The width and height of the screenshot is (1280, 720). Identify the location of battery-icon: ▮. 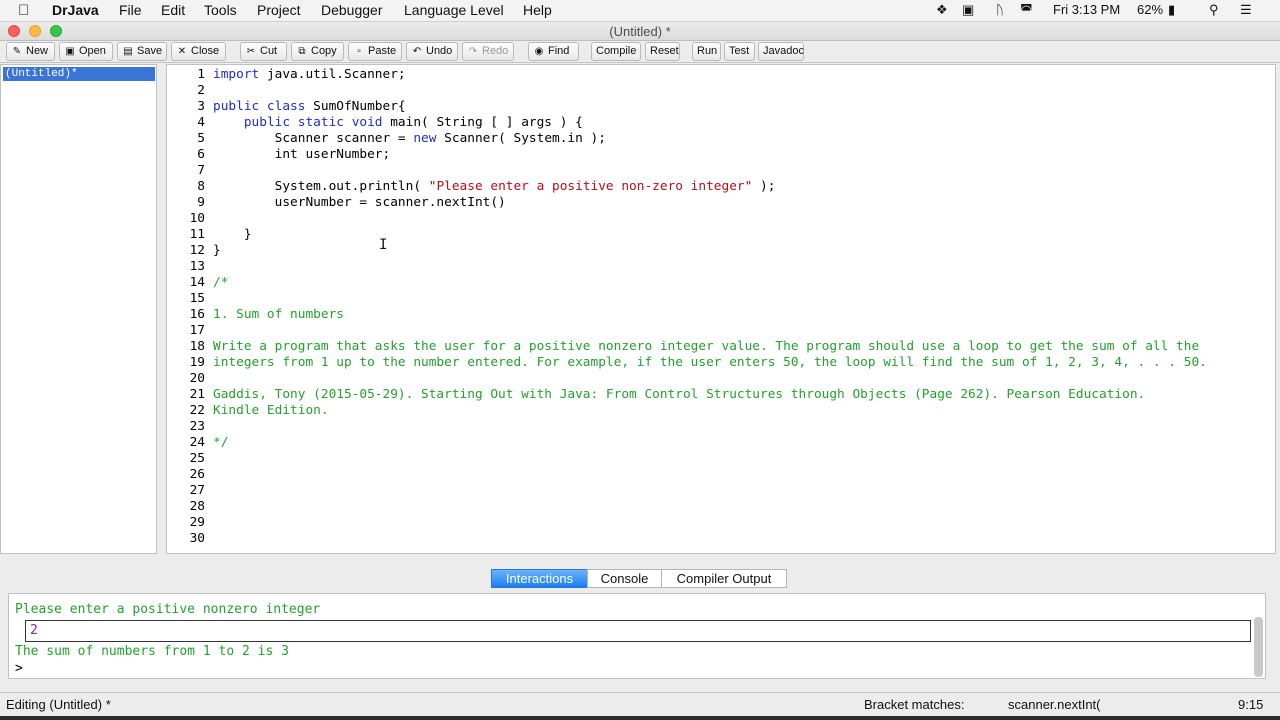
(1171, 10).